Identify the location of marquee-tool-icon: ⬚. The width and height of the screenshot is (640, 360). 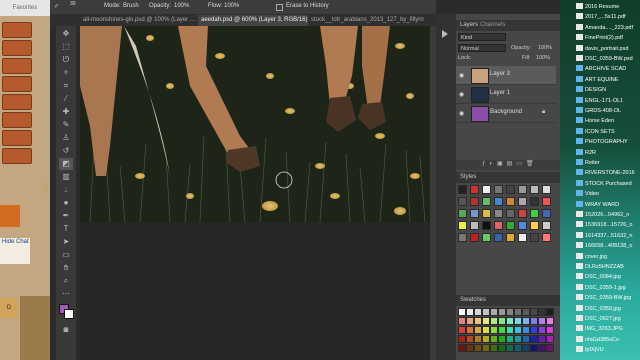
(66, 47).